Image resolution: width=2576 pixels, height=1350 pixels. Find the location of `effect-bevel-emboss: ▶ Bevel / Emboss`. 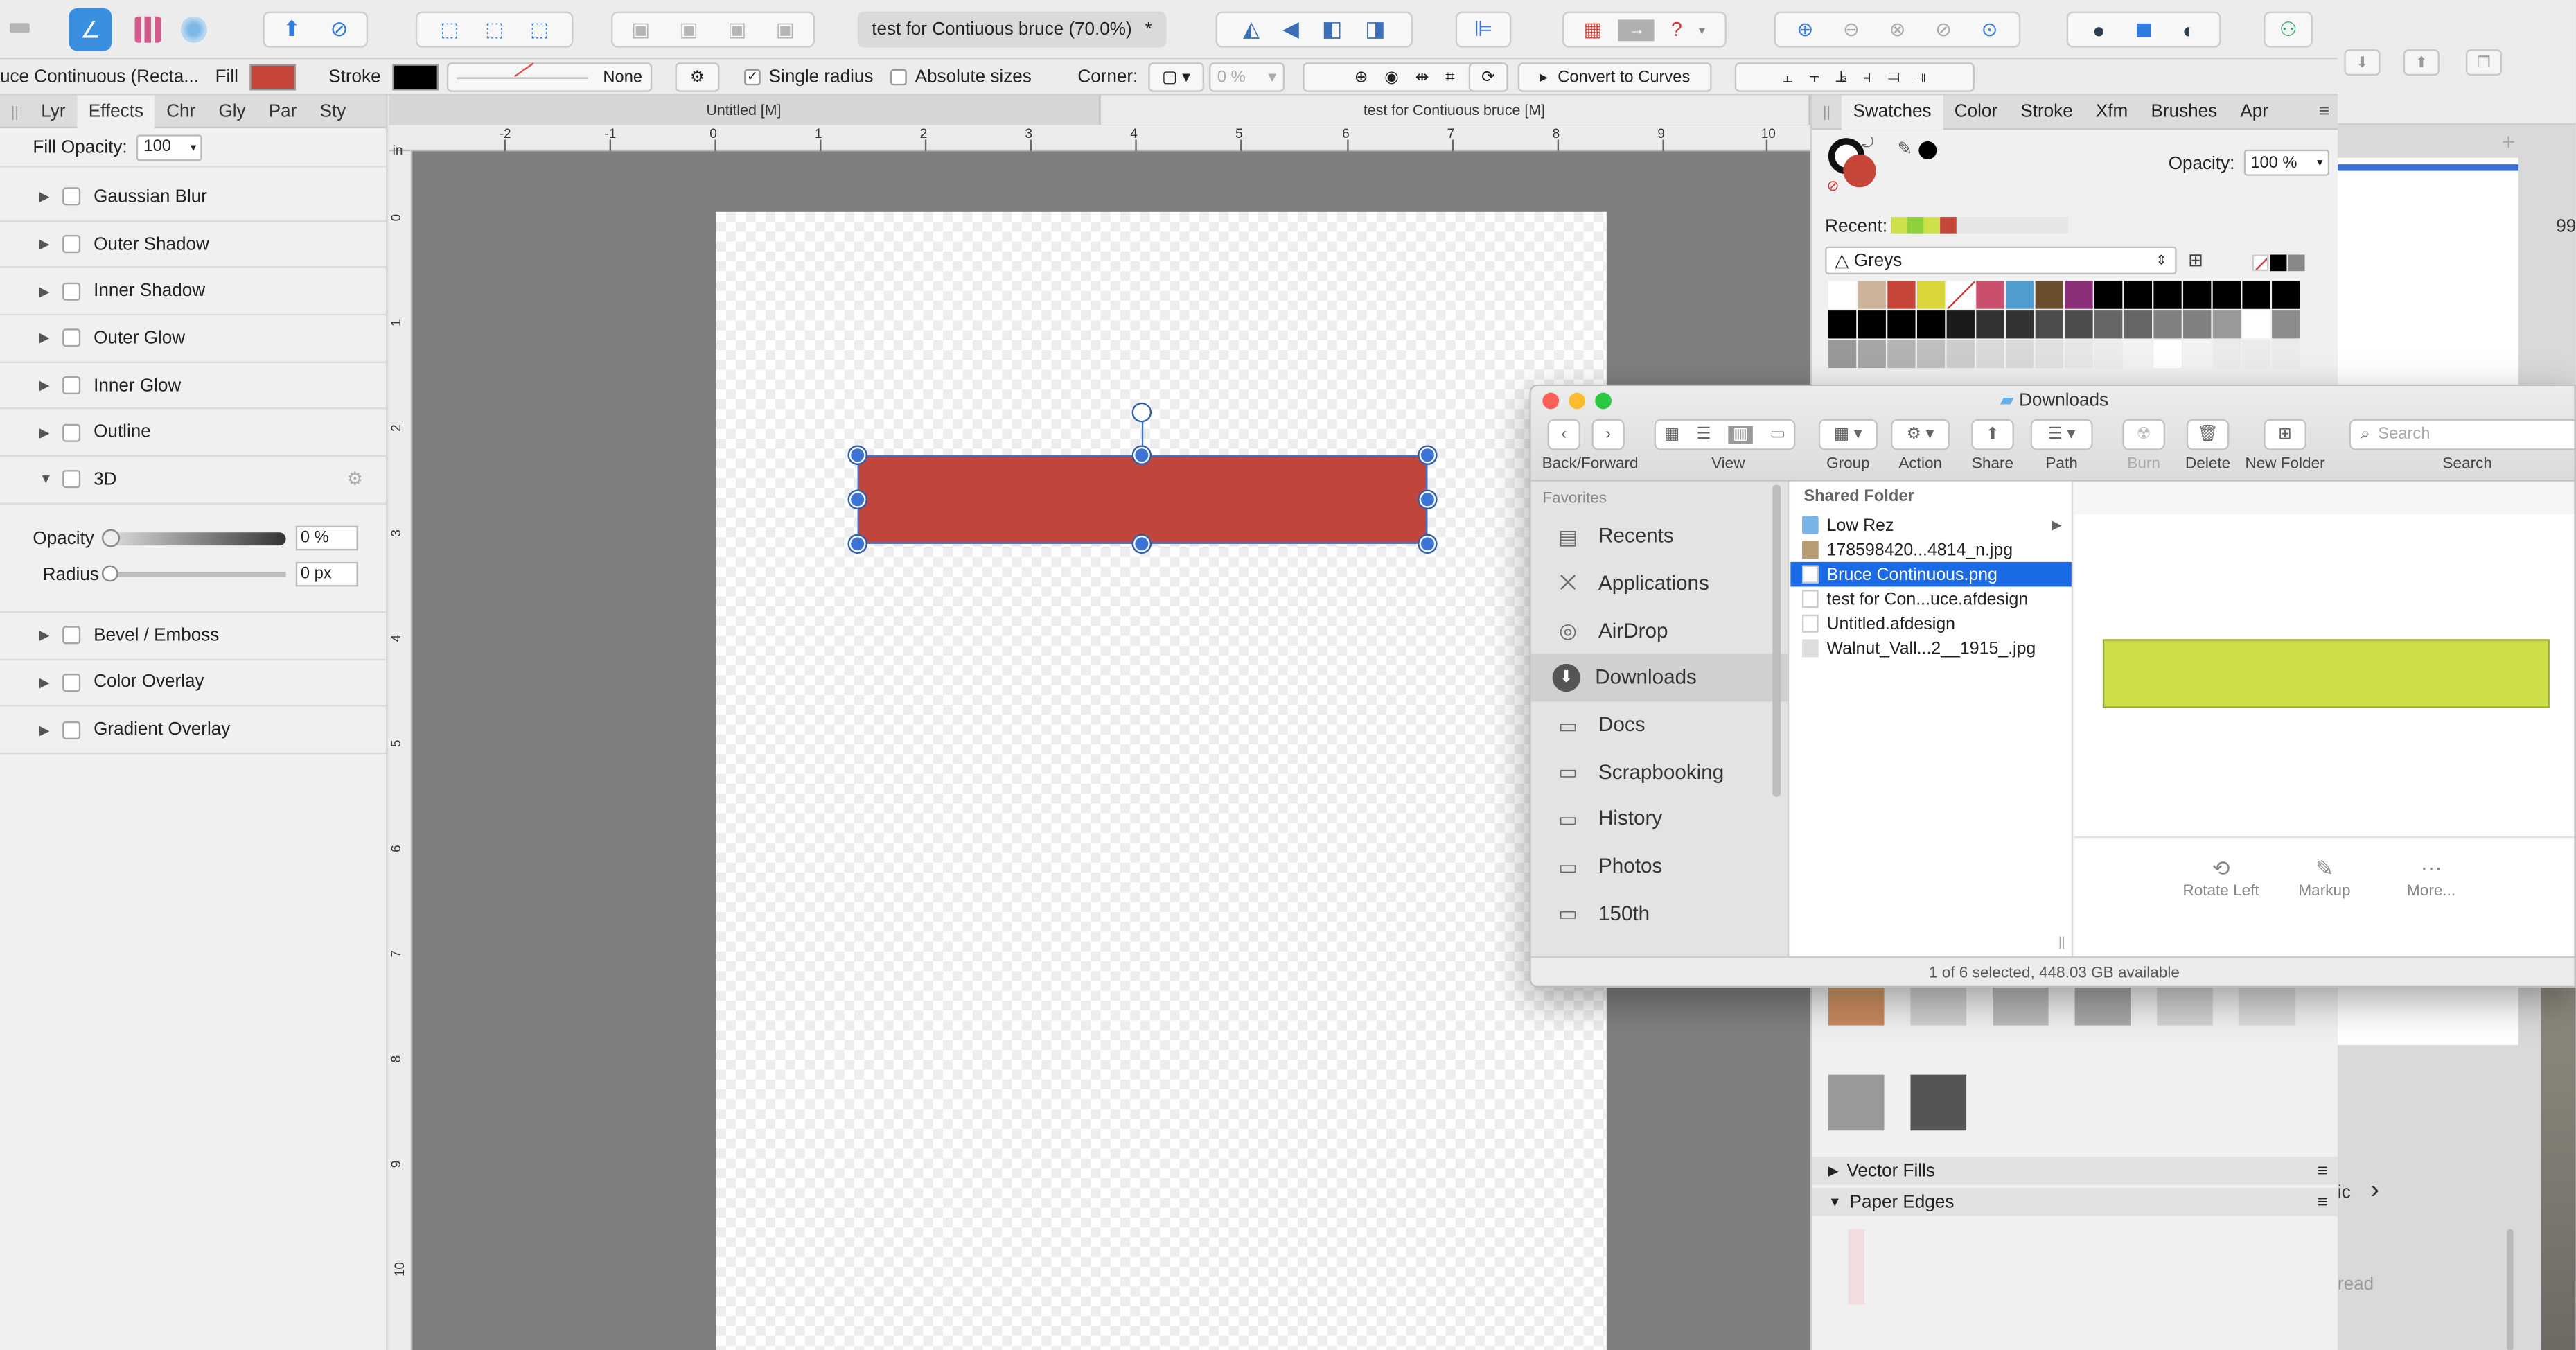

effect-bevel-emboss: ▶ Bevel / Emboss is located at coordinates (194, 636).